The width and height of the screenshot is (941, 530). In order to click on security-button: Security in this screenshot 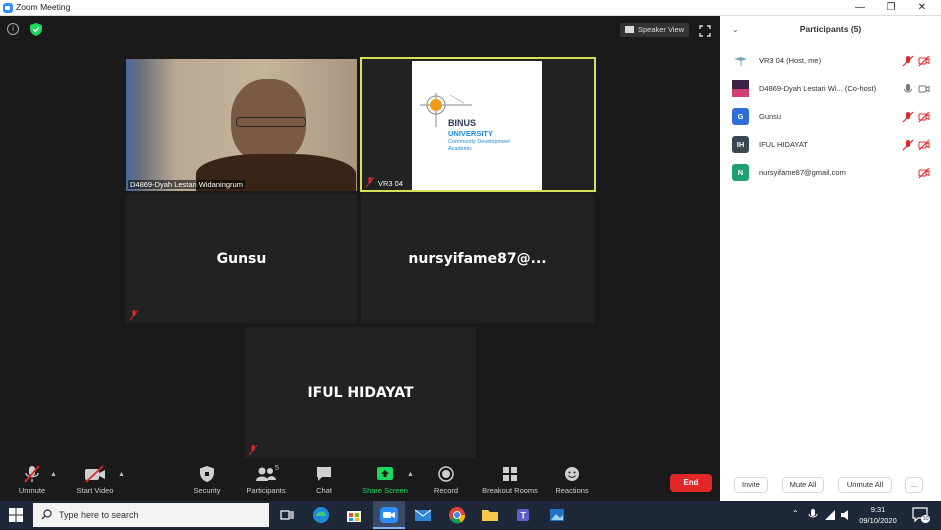, I will do `click(207, 480)`.